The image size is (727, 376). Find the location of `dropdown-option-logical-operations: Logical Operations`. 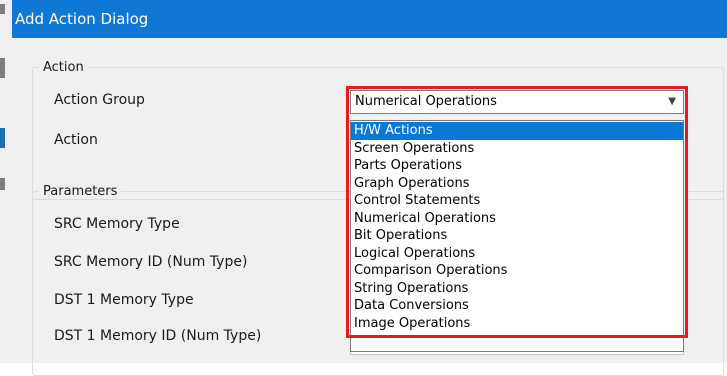

dropdown-option-logical-operations: Logical Operations is located at coordinates (517, 254).